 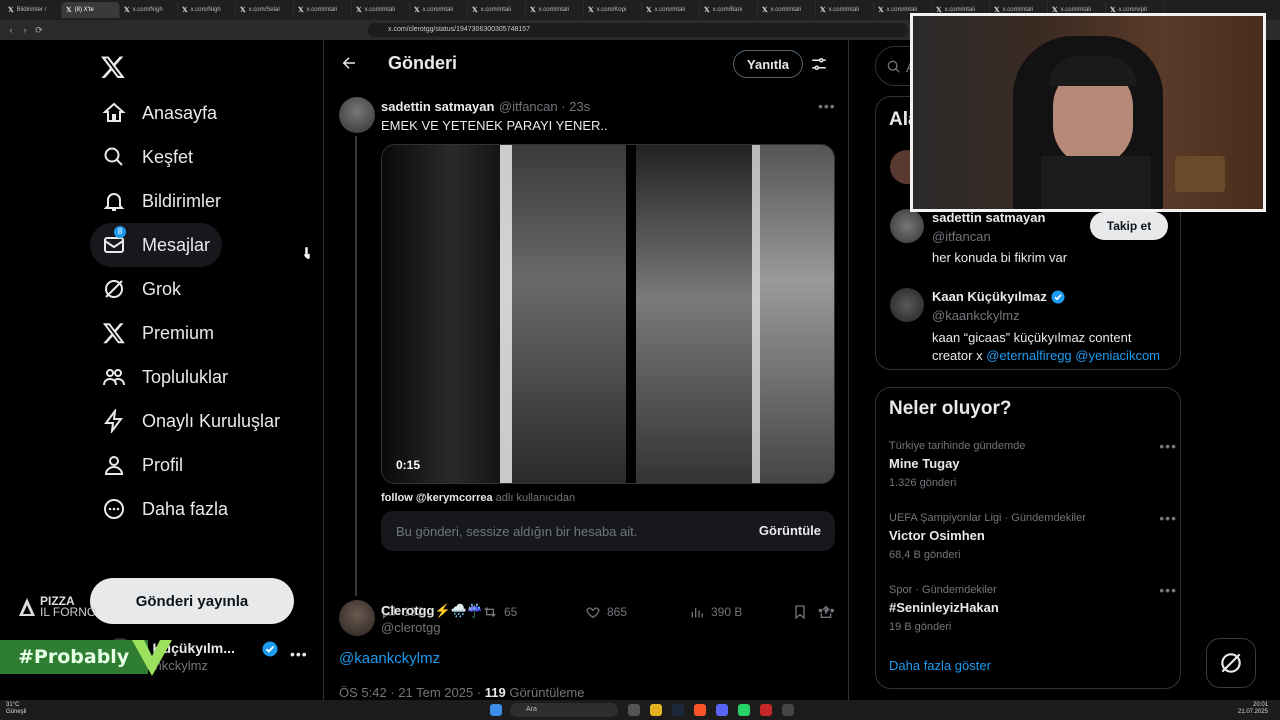 What do you see at coordinates (961, 236) in the screenshot?
I see `suggested-user-handle: @itfancan` at bounding box center [961, 236].